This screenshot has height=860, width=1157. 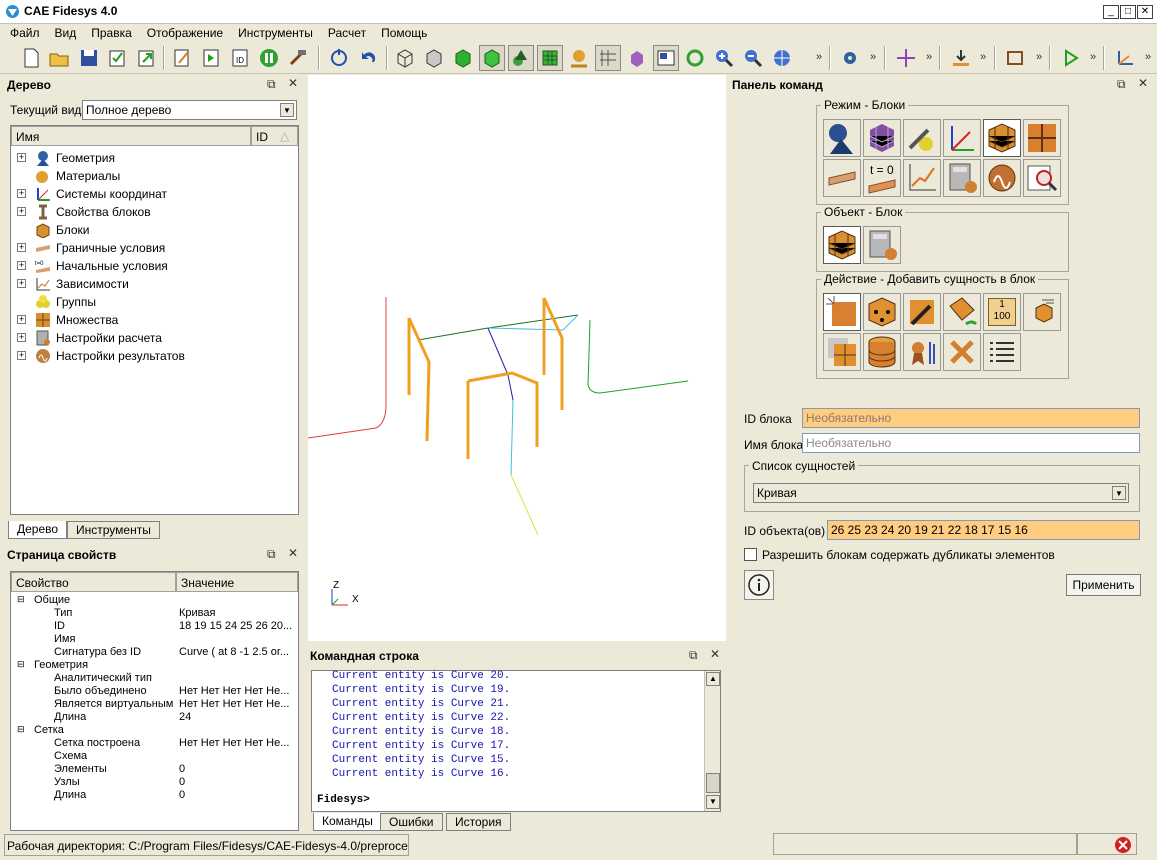 I want to click on menu-edit: Правка, so click(x=110, y=32).